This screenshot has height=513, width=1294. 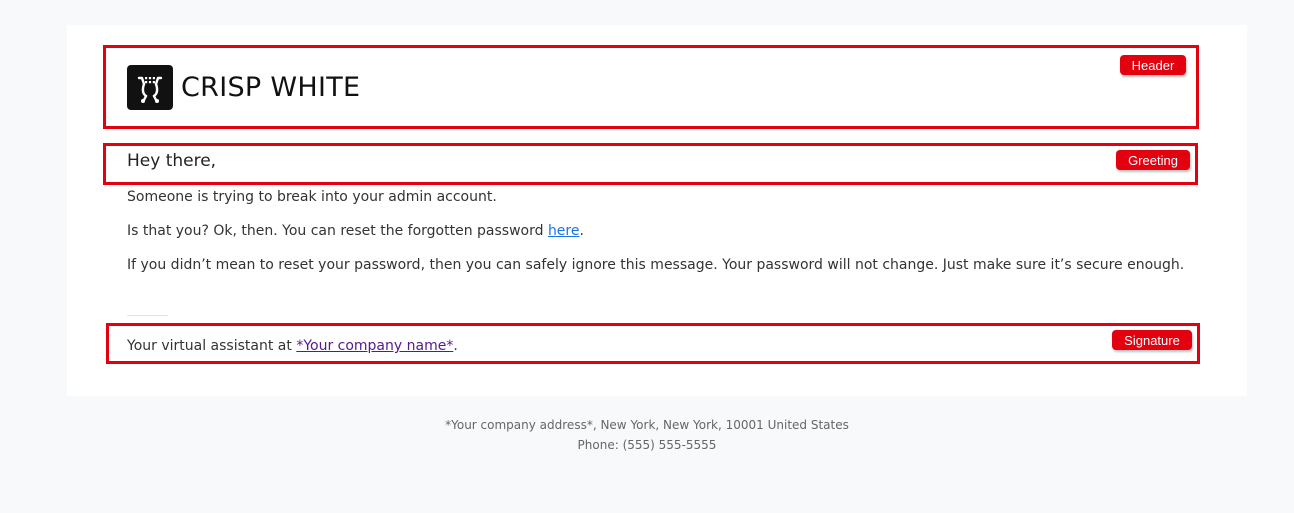 I want to click on message-line-2-suffix: ., so click(x=581, y=231).